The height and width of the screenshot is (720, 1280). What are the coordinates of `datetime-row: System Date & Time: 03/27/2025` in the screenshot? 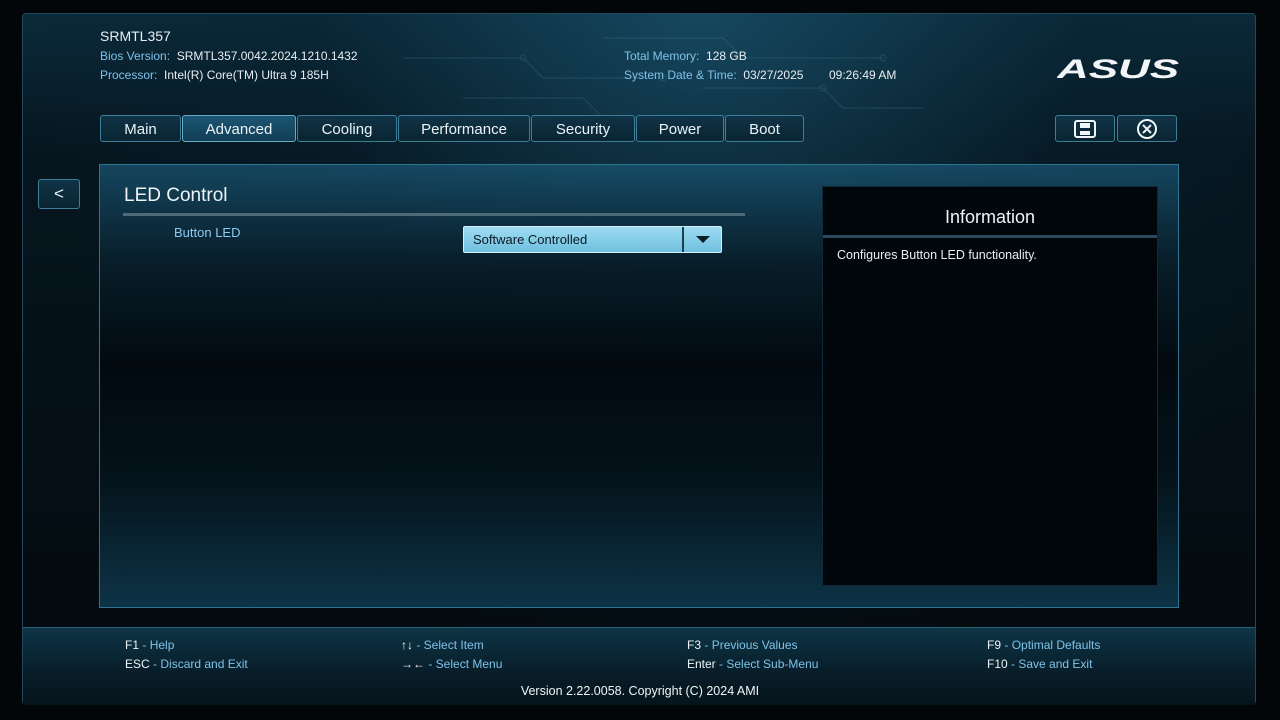 It's located at (713, 75).